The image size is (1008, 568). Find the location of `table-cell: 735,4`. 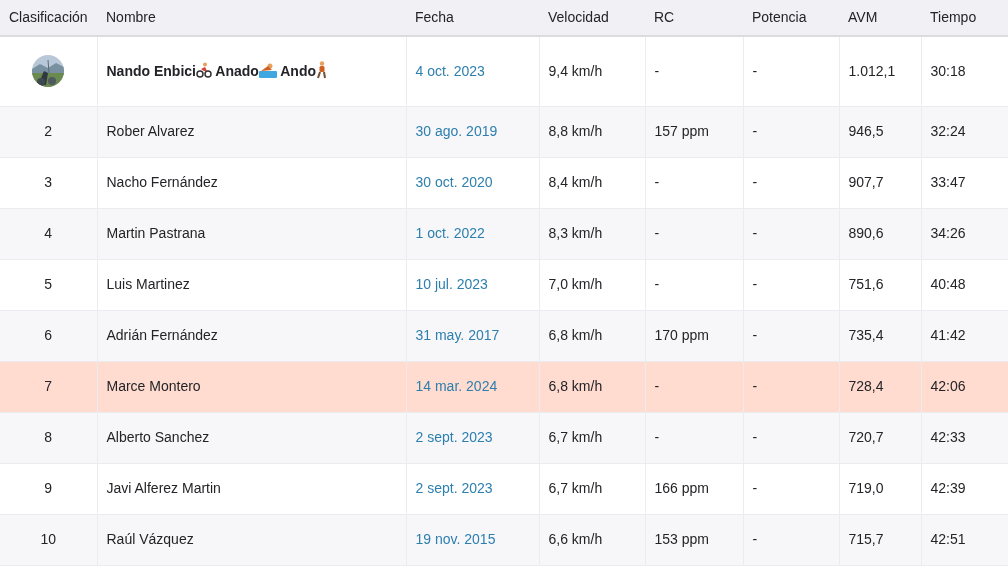

table-cell: 735,4 is located at coordinates (880, 335).